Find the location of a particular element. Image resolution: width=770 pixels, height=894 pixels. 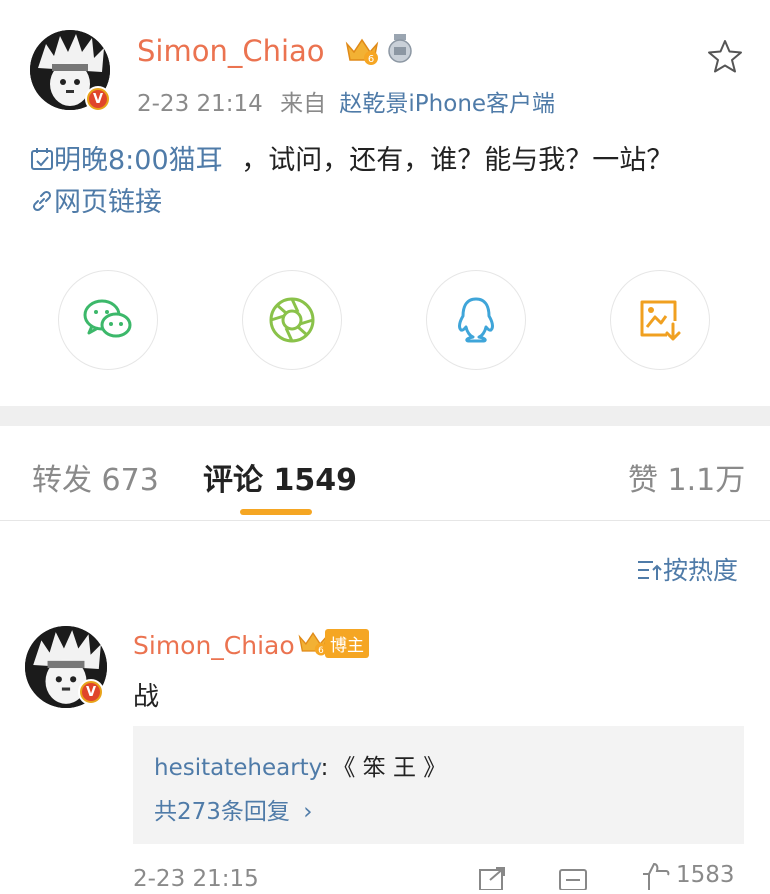

moments-icon is located at coordinates (292, 320).